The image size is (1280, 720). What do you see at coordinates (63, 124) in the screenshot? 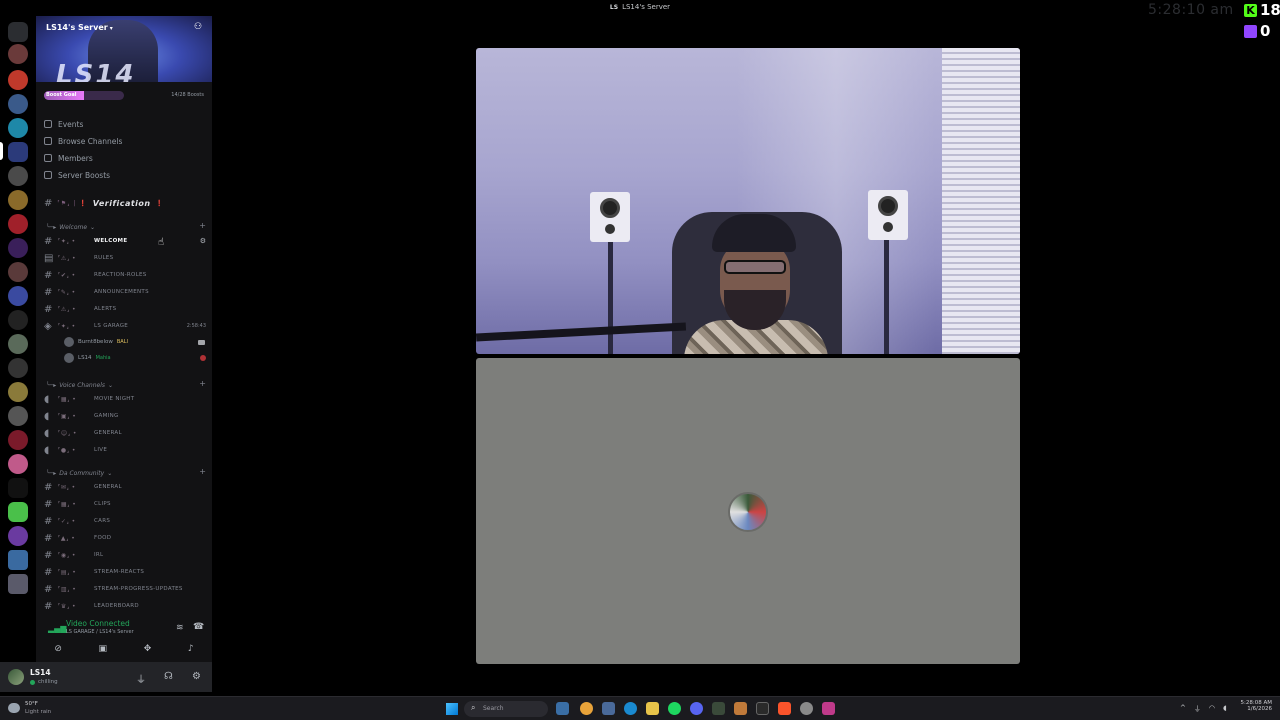
I see `menu-events: Events` at bounding box center [63, 124].